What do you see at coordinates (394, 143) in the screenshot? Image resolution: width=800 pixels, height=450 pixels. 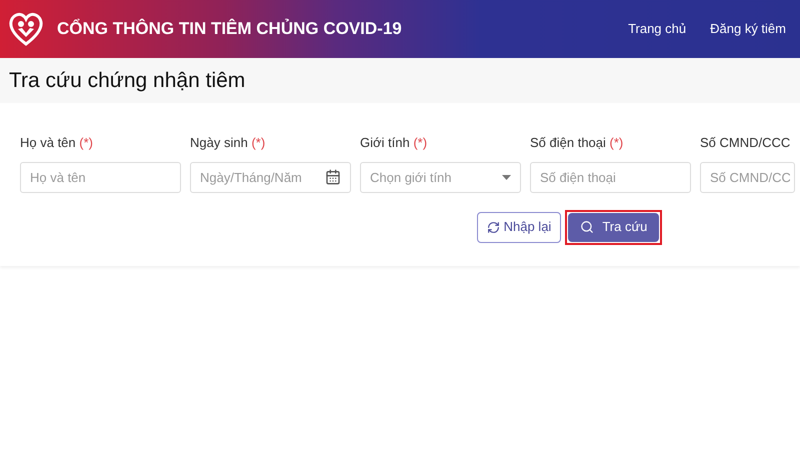 I see `field-label: Giới tính (*)` at bounding box center [394, 143].